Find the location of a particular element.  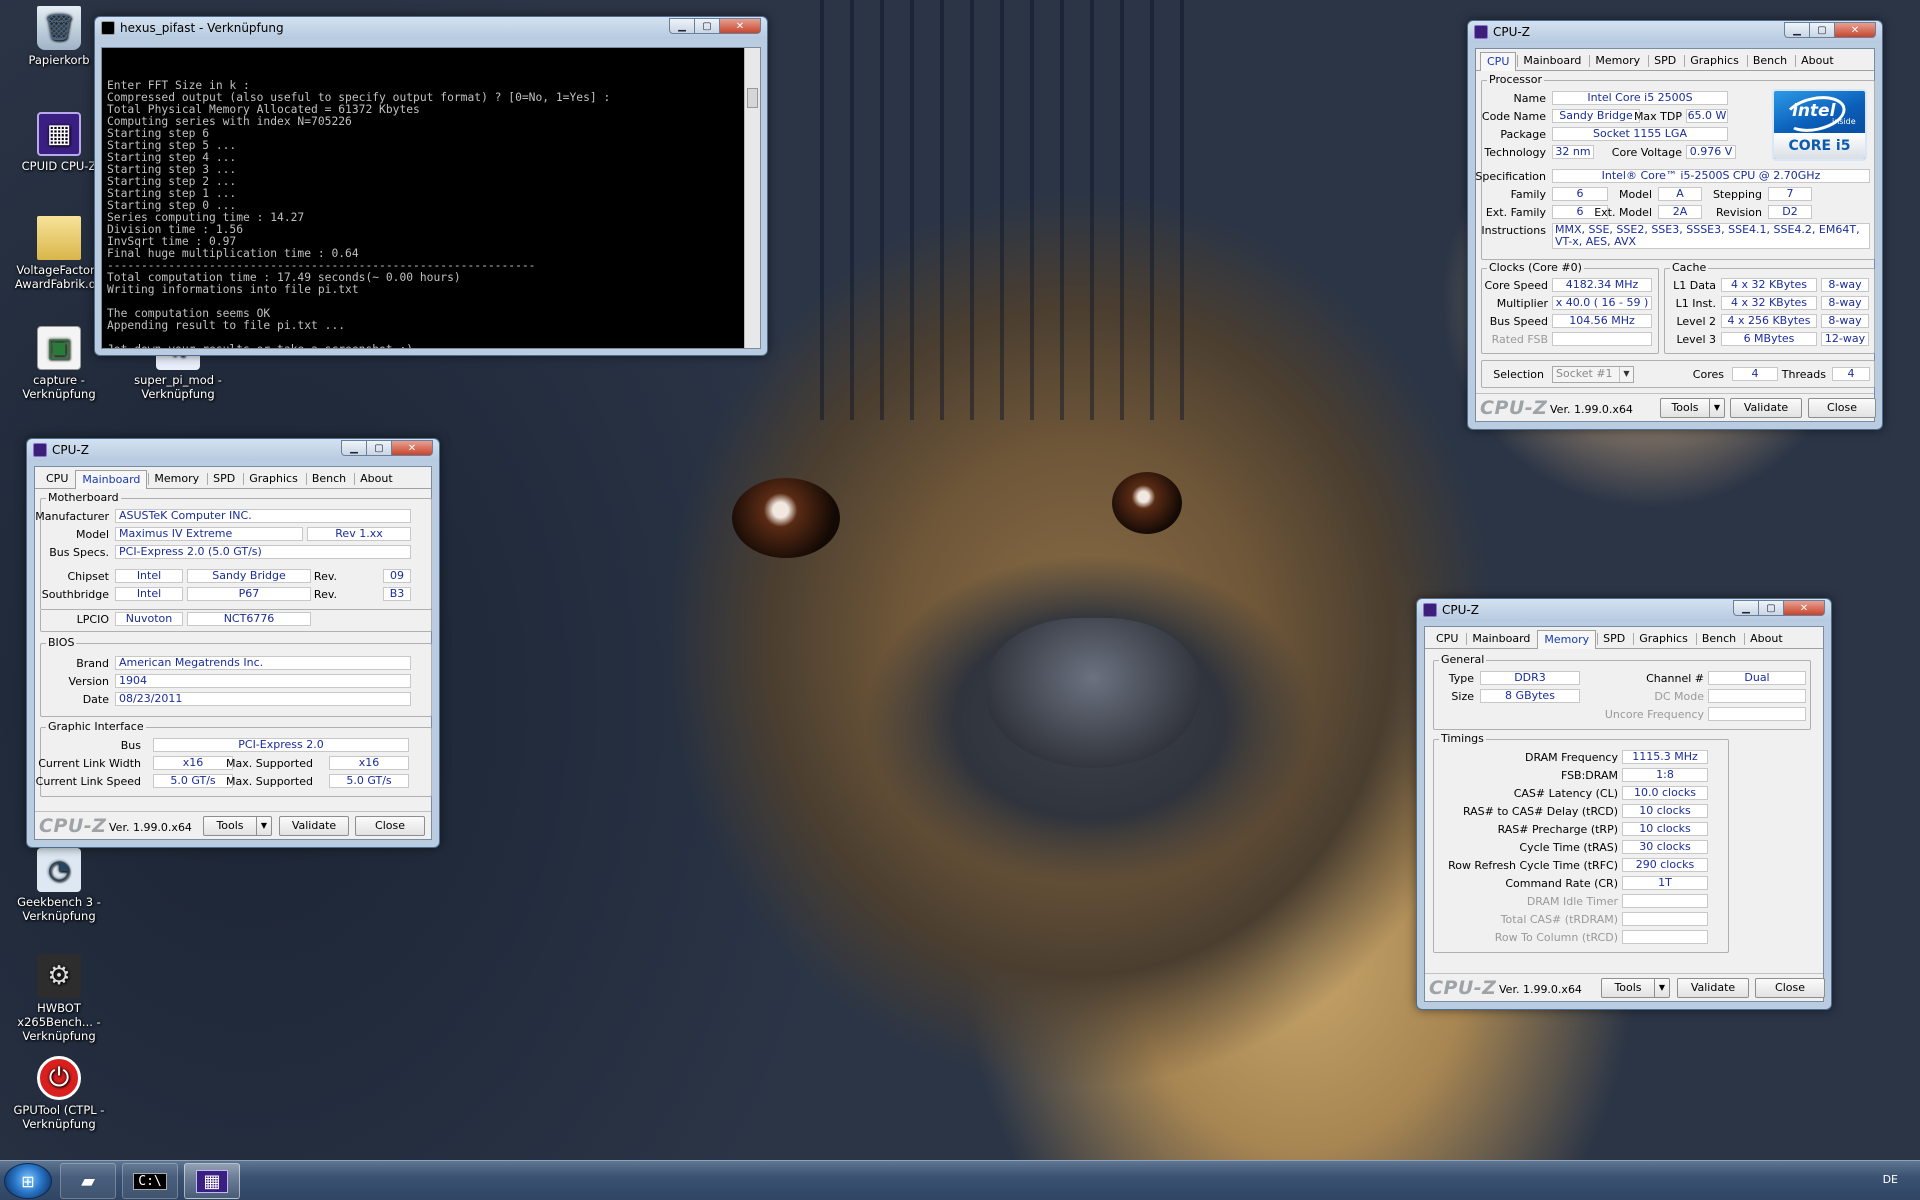

console-titlebar: hexus_pifast - Verknüpfung ▁ ▢ ✕ is located at coordinates (431, 28).